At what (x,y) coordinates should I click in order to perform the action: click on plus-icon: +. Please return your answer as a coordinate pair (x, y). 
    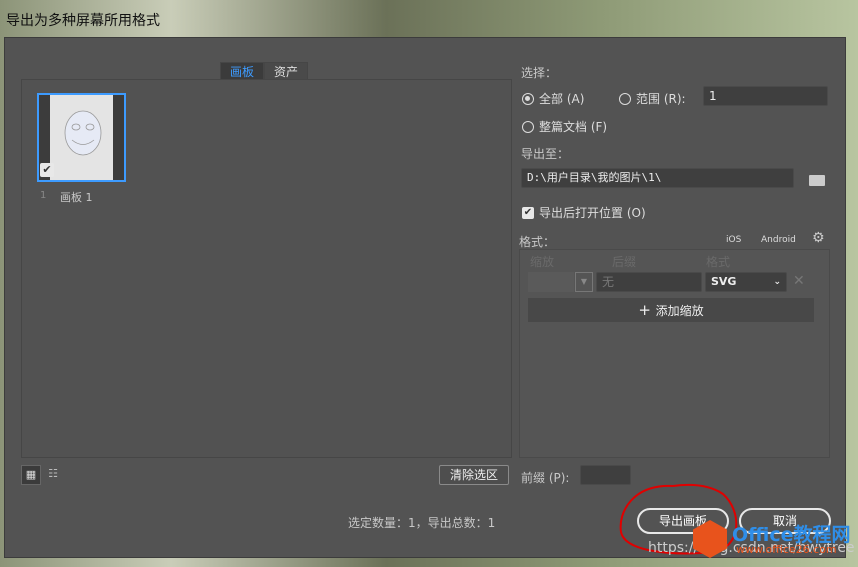
    Looking at the image, I should click on (647, 310).